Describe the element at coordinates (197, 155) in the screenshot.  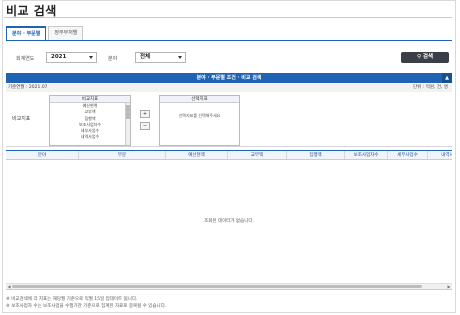
I see `column-header: 예산현액` at that location.